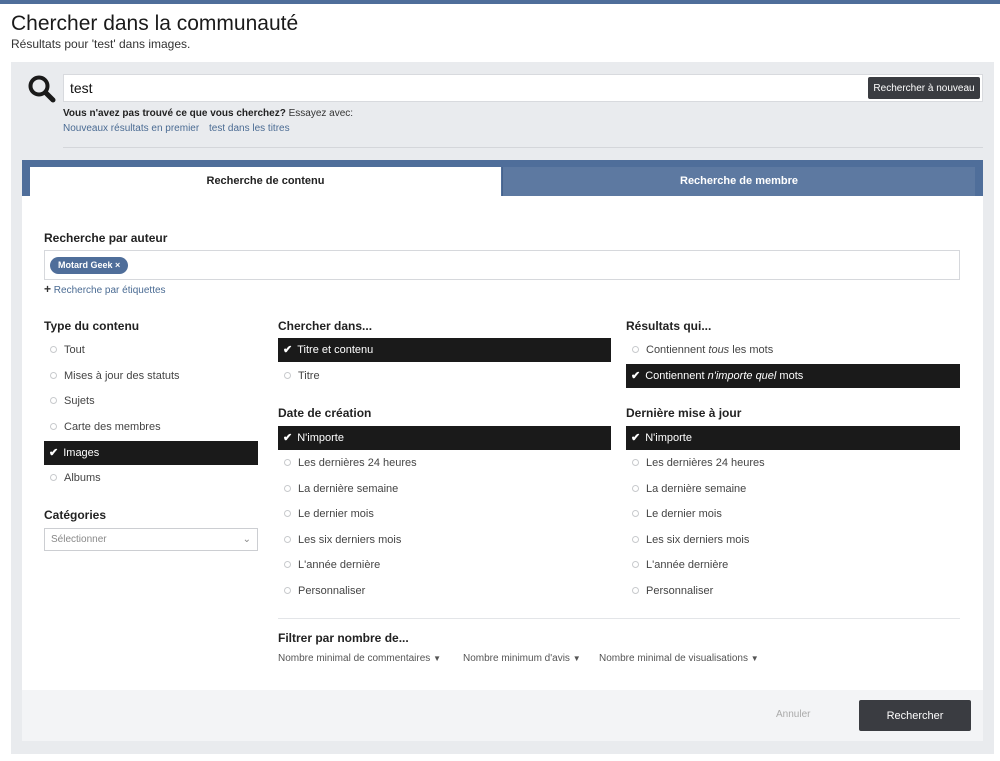 This screenshot has height=761, width=1000. I want to click on updated-label: Dernière mise à jour, so click(684, 413).